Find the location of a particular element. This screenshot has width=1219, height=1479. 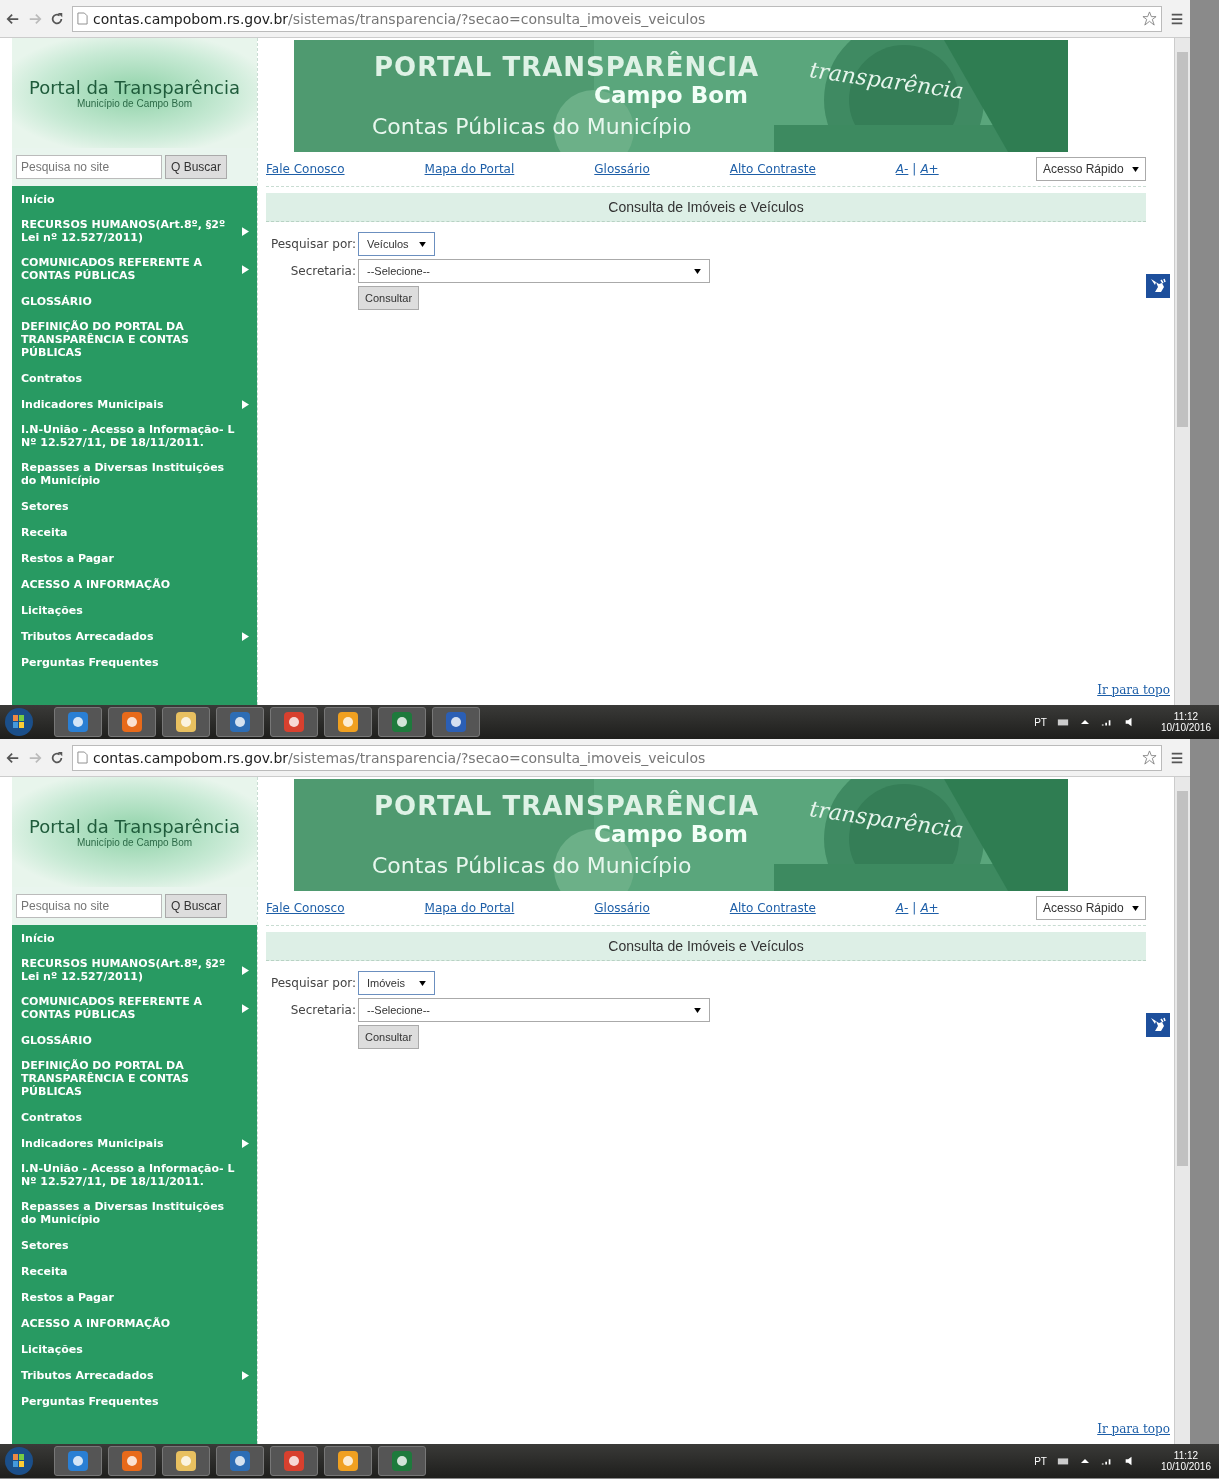

search-by-select: Imóveis is located at coordinates (396, 983).